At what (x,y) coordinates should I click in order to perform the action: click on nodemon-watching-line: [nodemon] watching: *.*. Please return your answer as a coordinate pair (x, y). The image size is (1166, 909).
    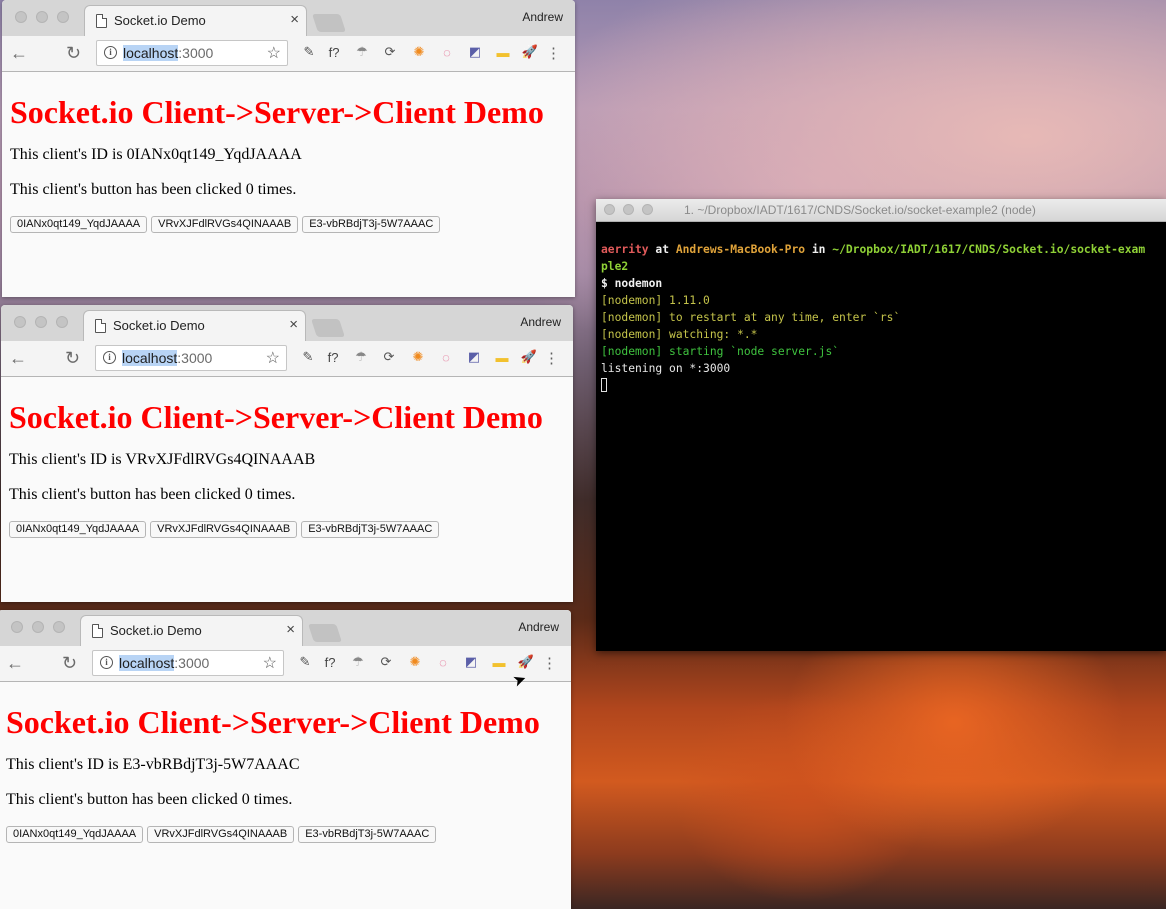
    Looking at the image, I should click on (679, 334).